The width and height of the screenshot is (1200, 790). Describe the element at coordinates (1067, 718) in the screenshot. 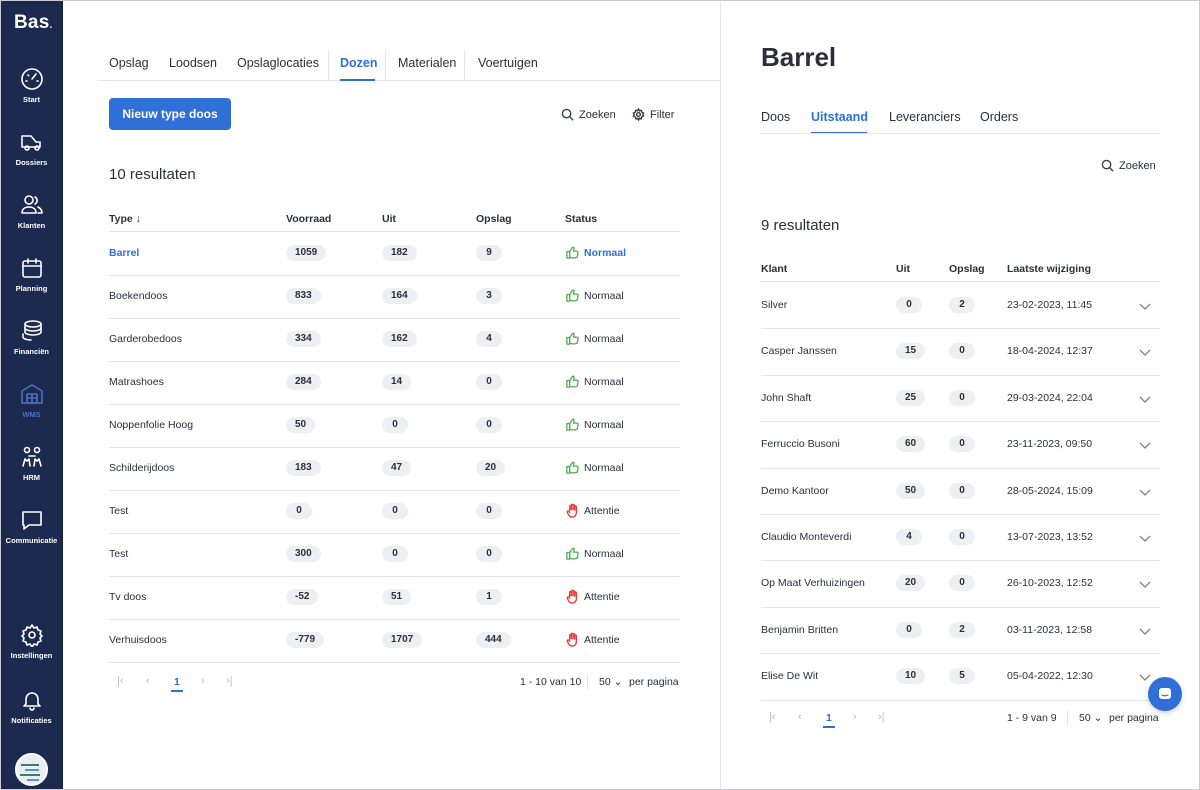

I see `pager-divider` at that location.